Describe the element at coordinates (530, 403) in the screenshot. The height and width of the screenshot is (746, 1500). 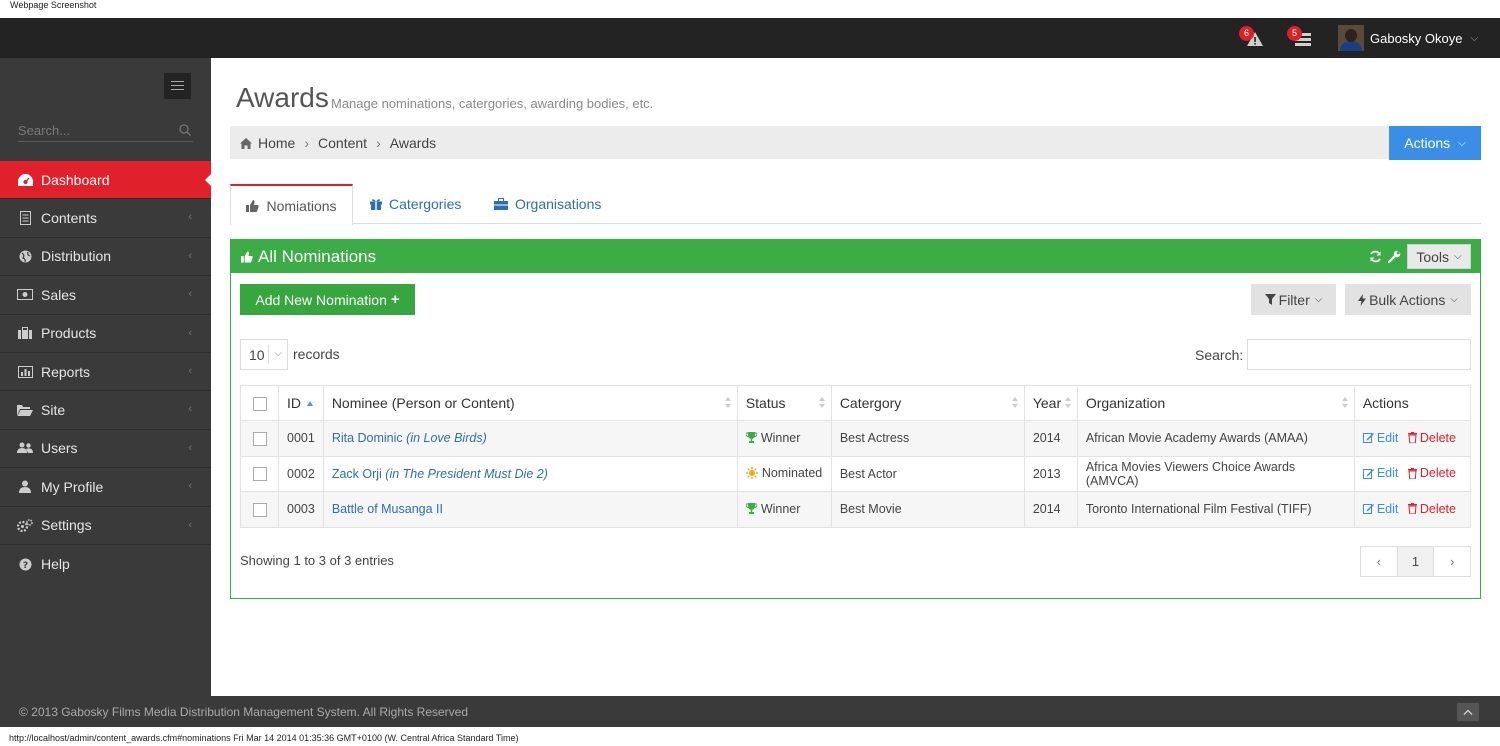
I see `column-header-nominee: Nominee (Person or Content)` at that location.